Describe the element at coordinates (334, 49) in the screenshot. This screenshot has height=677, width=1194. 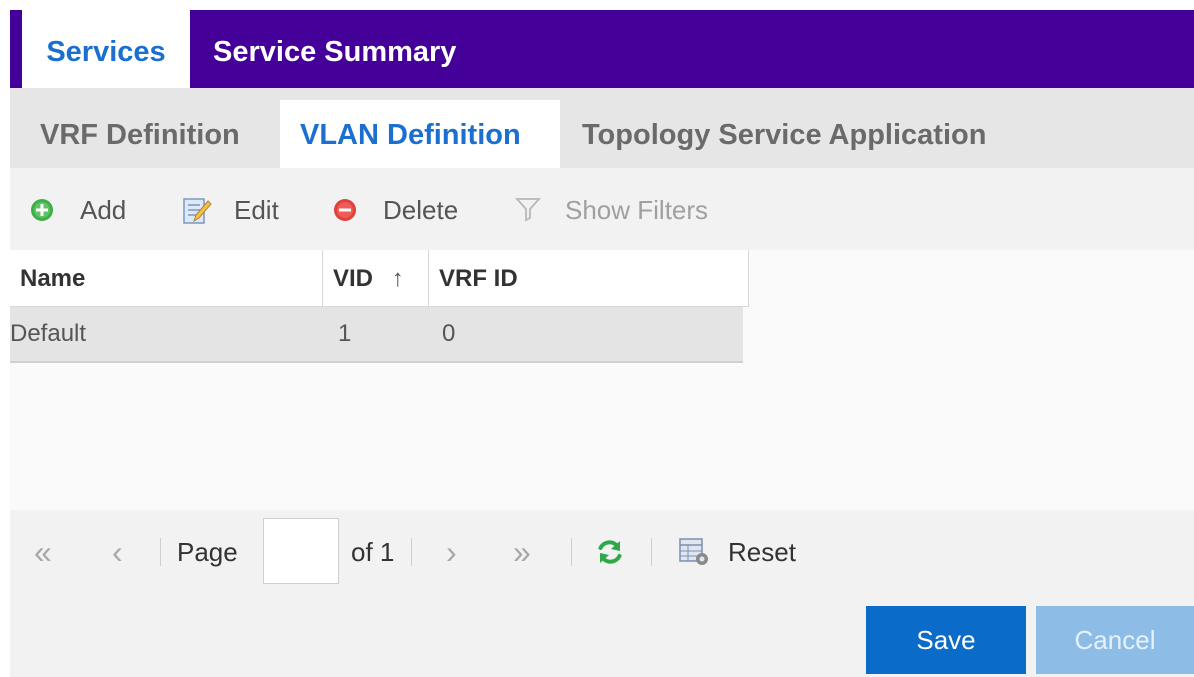
I see `tab-service-summary: Service Summary` at that location.